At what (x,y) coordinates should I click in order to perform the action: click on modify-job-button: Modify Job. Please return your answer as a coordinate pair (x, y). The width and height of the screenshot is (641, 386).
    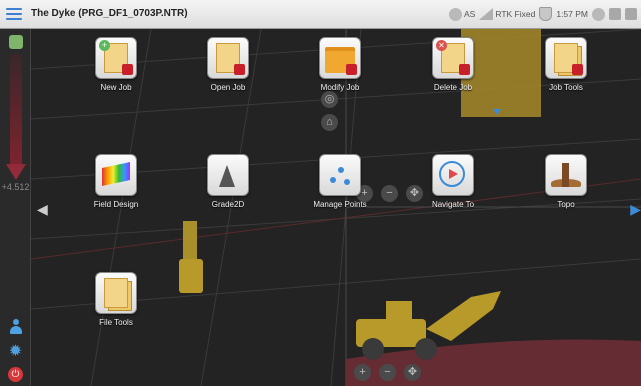
    Looking at the image, I should click on (340, 64).